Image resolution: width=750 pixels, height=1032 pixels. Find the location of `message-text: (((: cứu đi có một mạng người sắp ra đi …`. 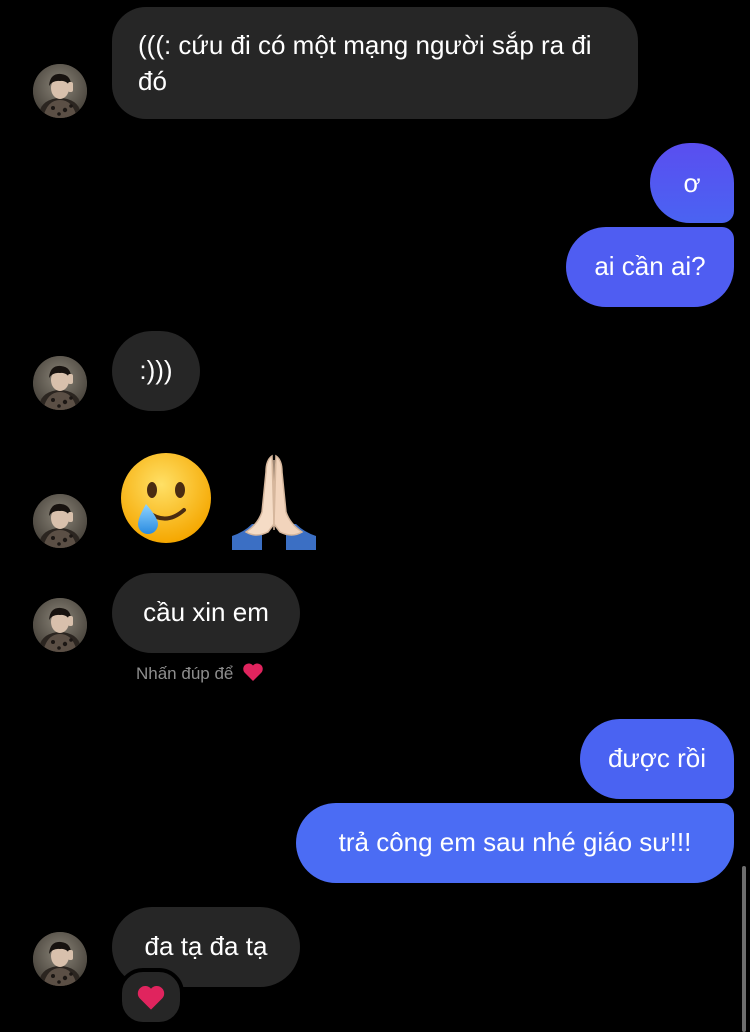

message-text: (((: cứu đi có một mạng người sắp ra đi … is located at coordinates (365, 63).